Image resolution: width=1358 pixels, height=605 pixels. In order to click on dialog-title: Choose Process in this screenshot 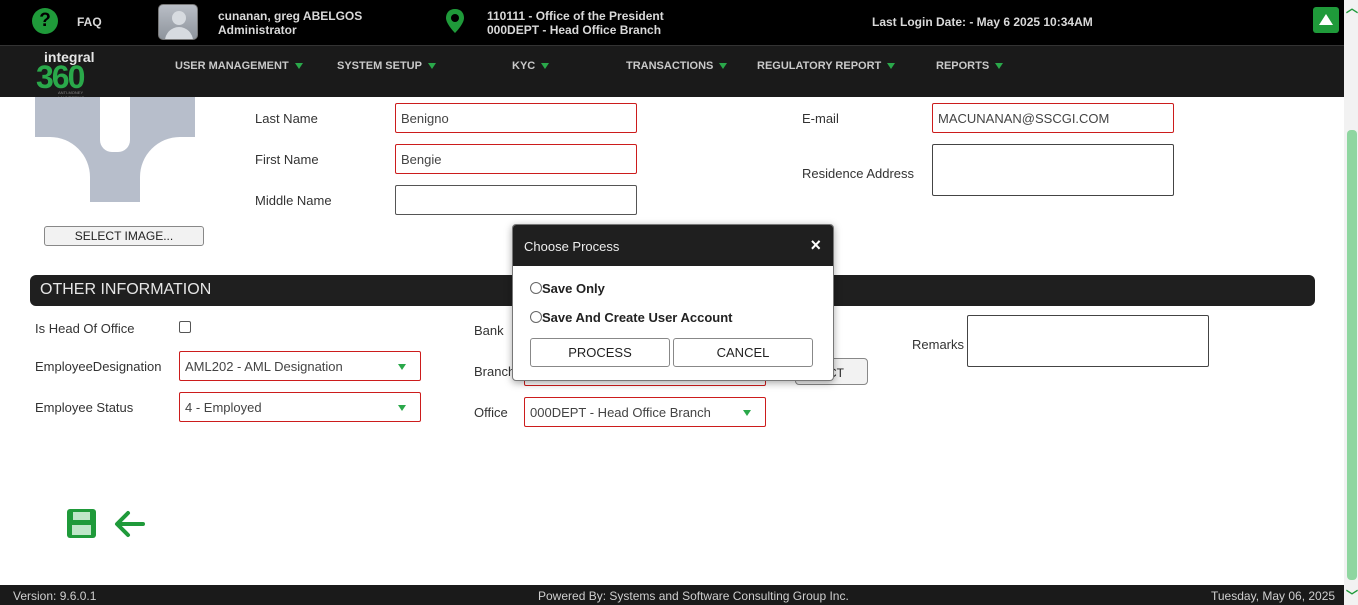, I will do `click(572, 246)`.